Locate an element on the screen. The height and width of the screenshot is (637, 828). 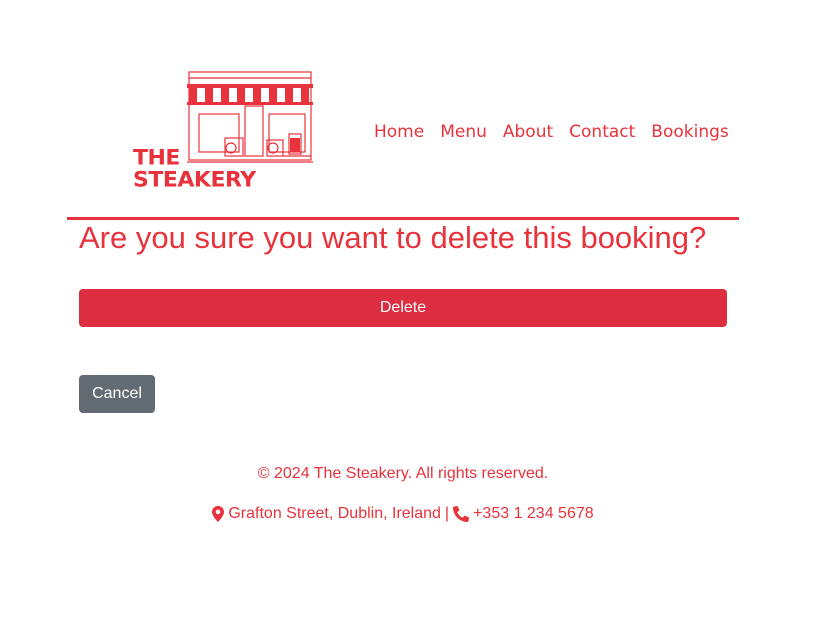
steakery-logo: THE STEAKERY is located at coordinates (224, 131).